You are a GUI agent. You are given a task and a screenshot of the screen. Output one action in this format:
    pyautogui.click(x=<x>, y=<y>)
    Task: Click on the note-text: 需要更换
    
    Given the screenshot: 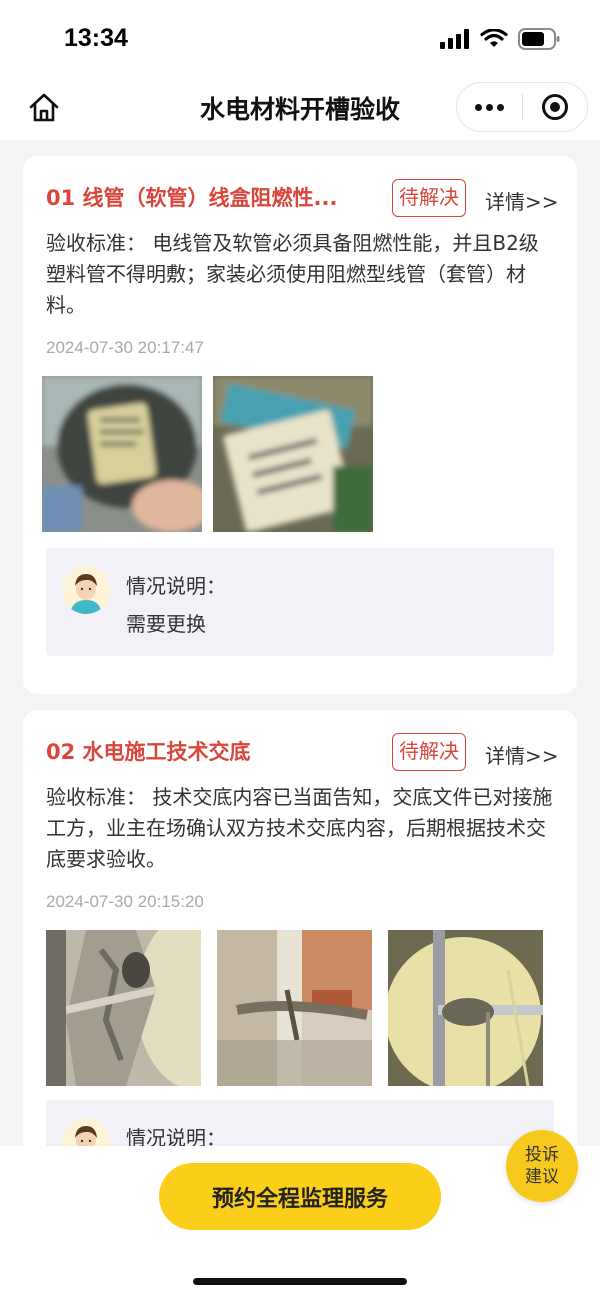 What is the action you would take?
    pyautogui.click(x=166, y=624)
    